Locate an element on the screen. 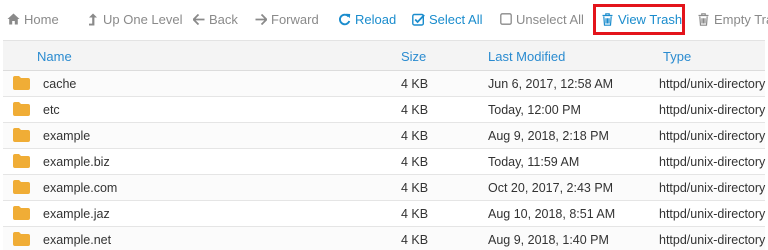  file-name: example.jaz is located at coordinates (76, 214).